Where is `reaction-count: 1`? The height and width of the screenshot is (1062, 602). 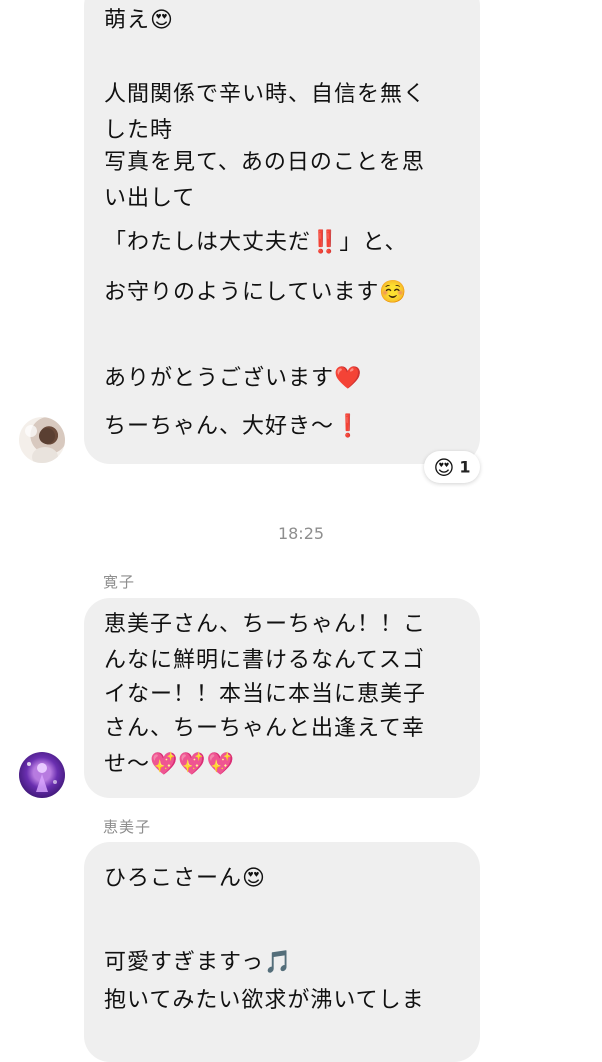 reaction-count: 1 is located at coordinates (465, 467).